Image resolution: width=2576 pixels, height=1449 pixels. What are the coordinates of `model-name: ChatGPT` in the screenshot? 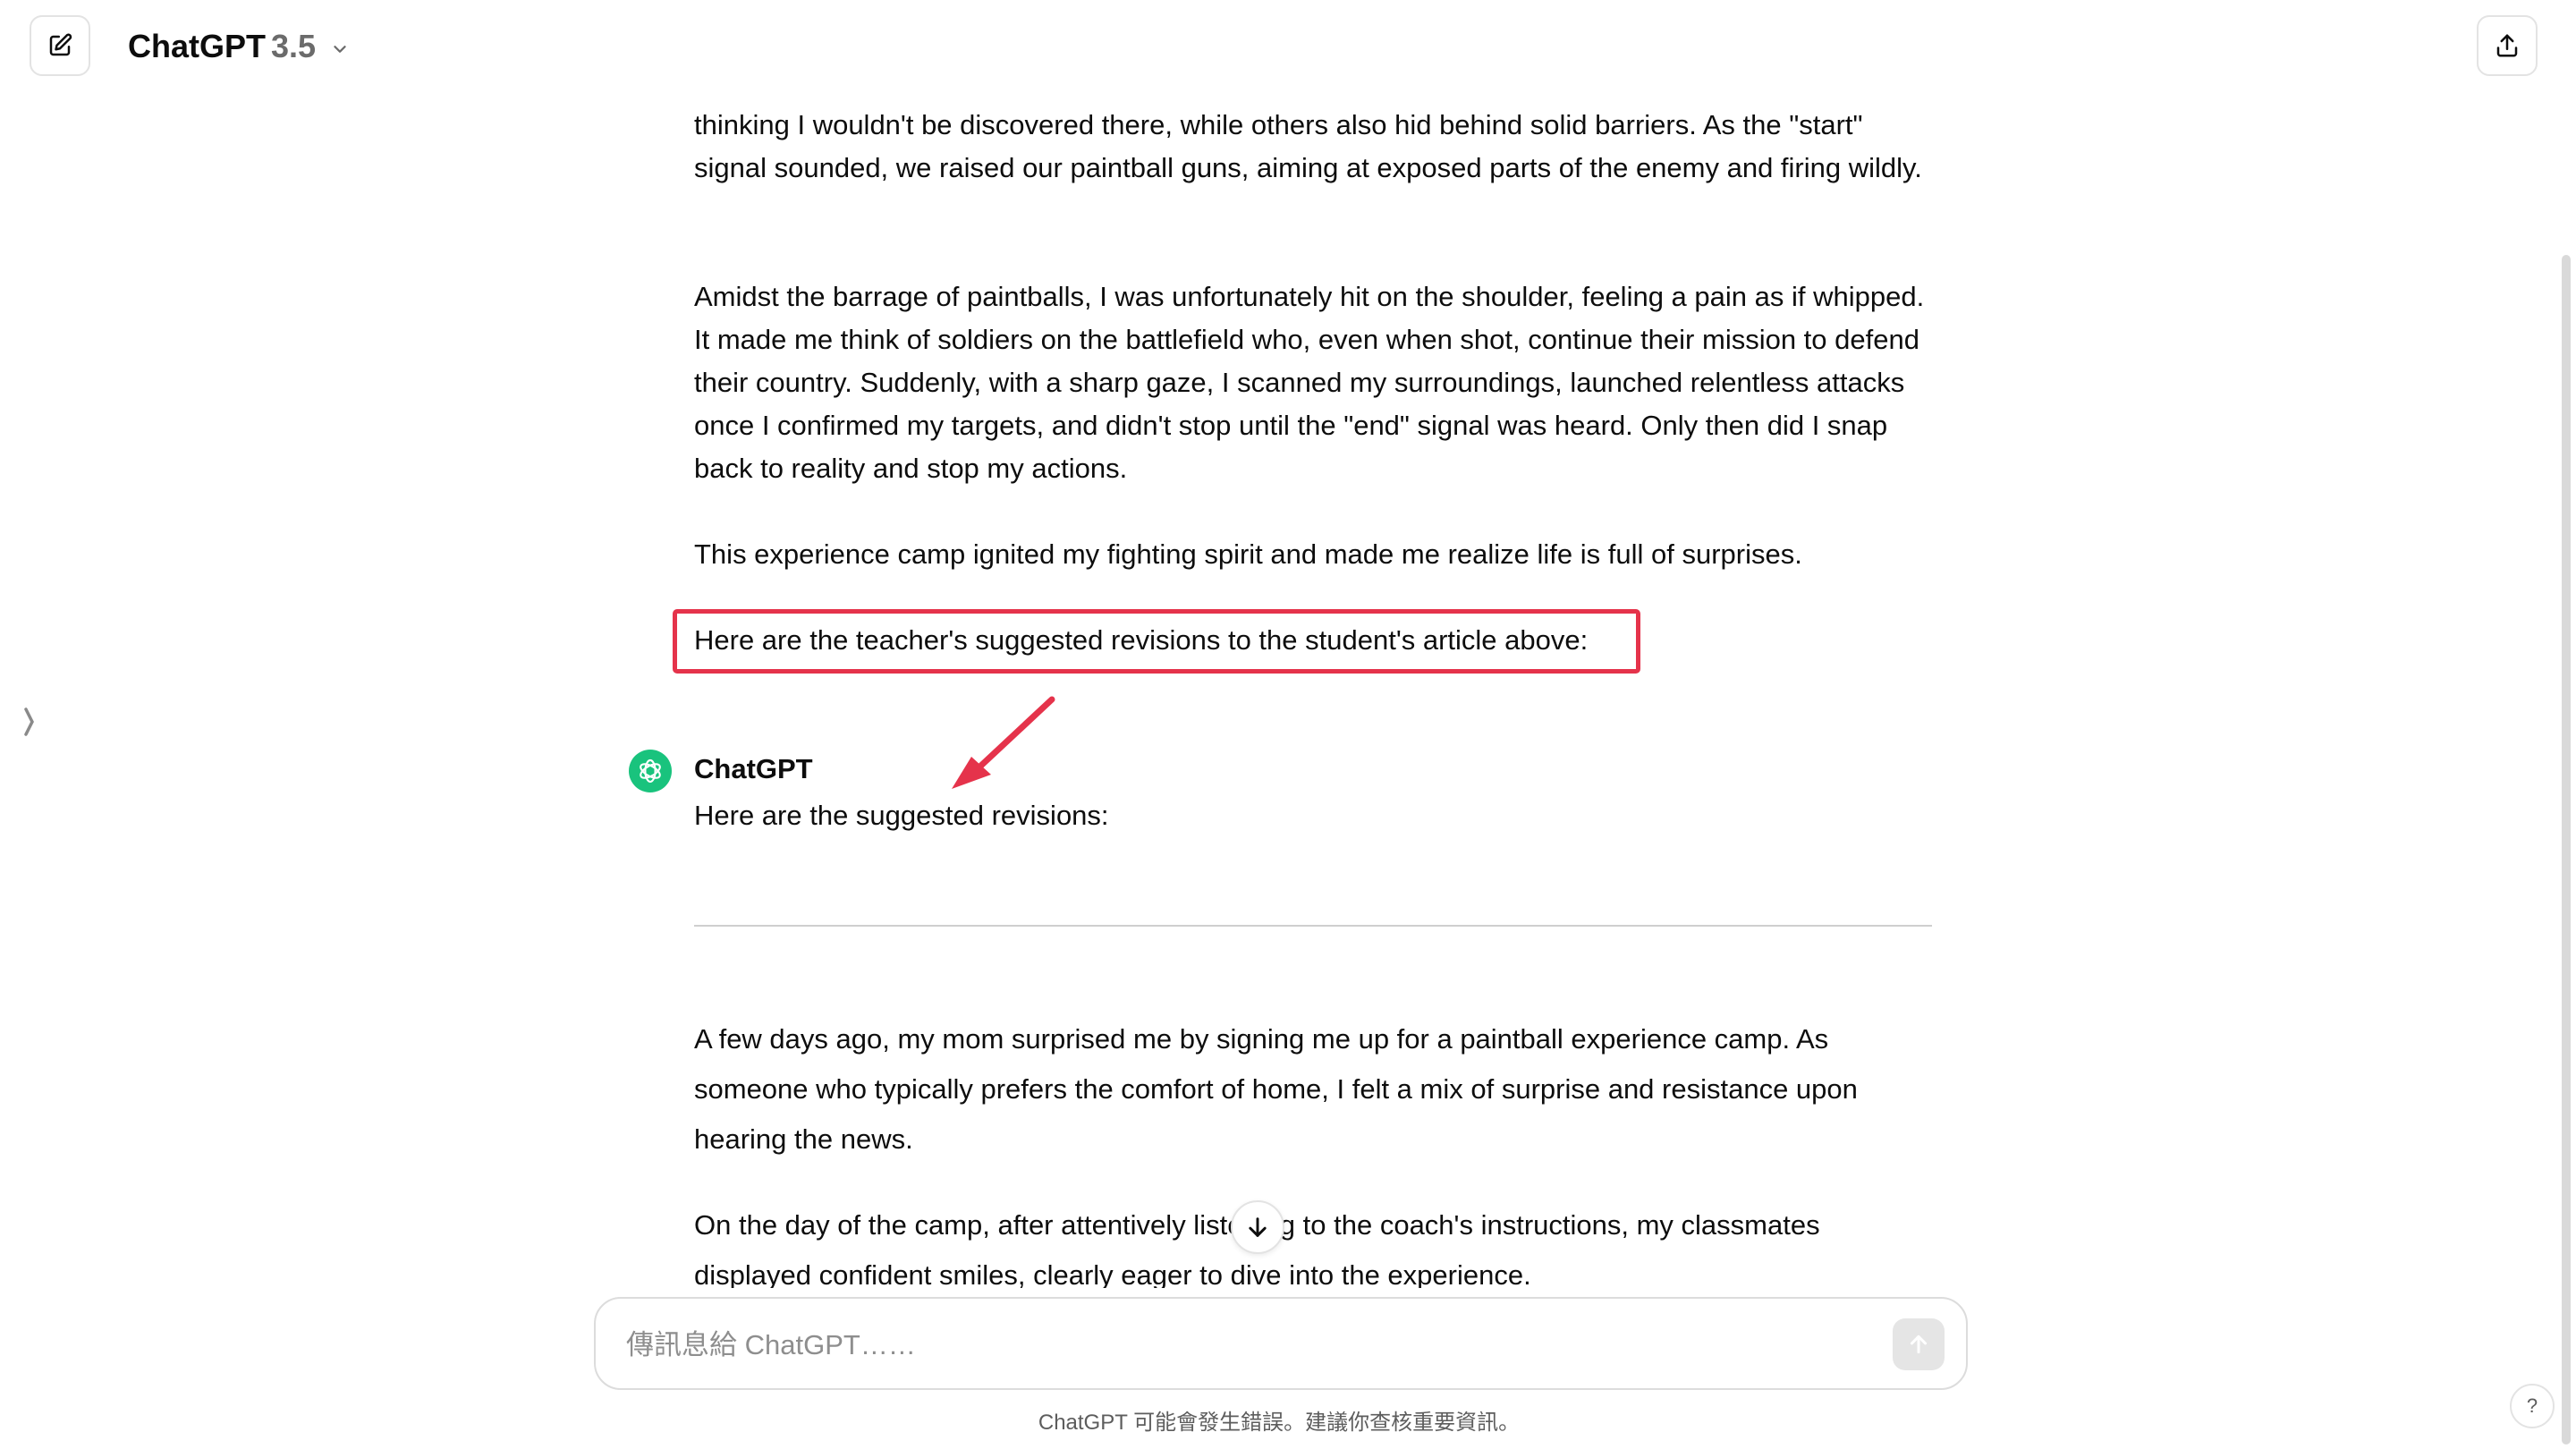 It's located at (197, 46).